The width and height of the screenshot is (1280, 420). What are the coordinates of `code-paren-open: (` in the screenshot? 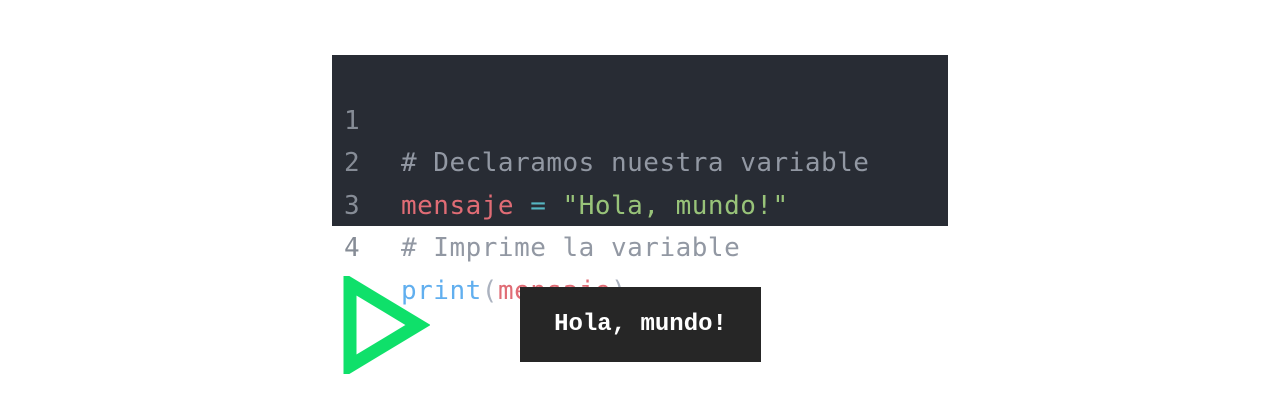 It's located at (489, 290).